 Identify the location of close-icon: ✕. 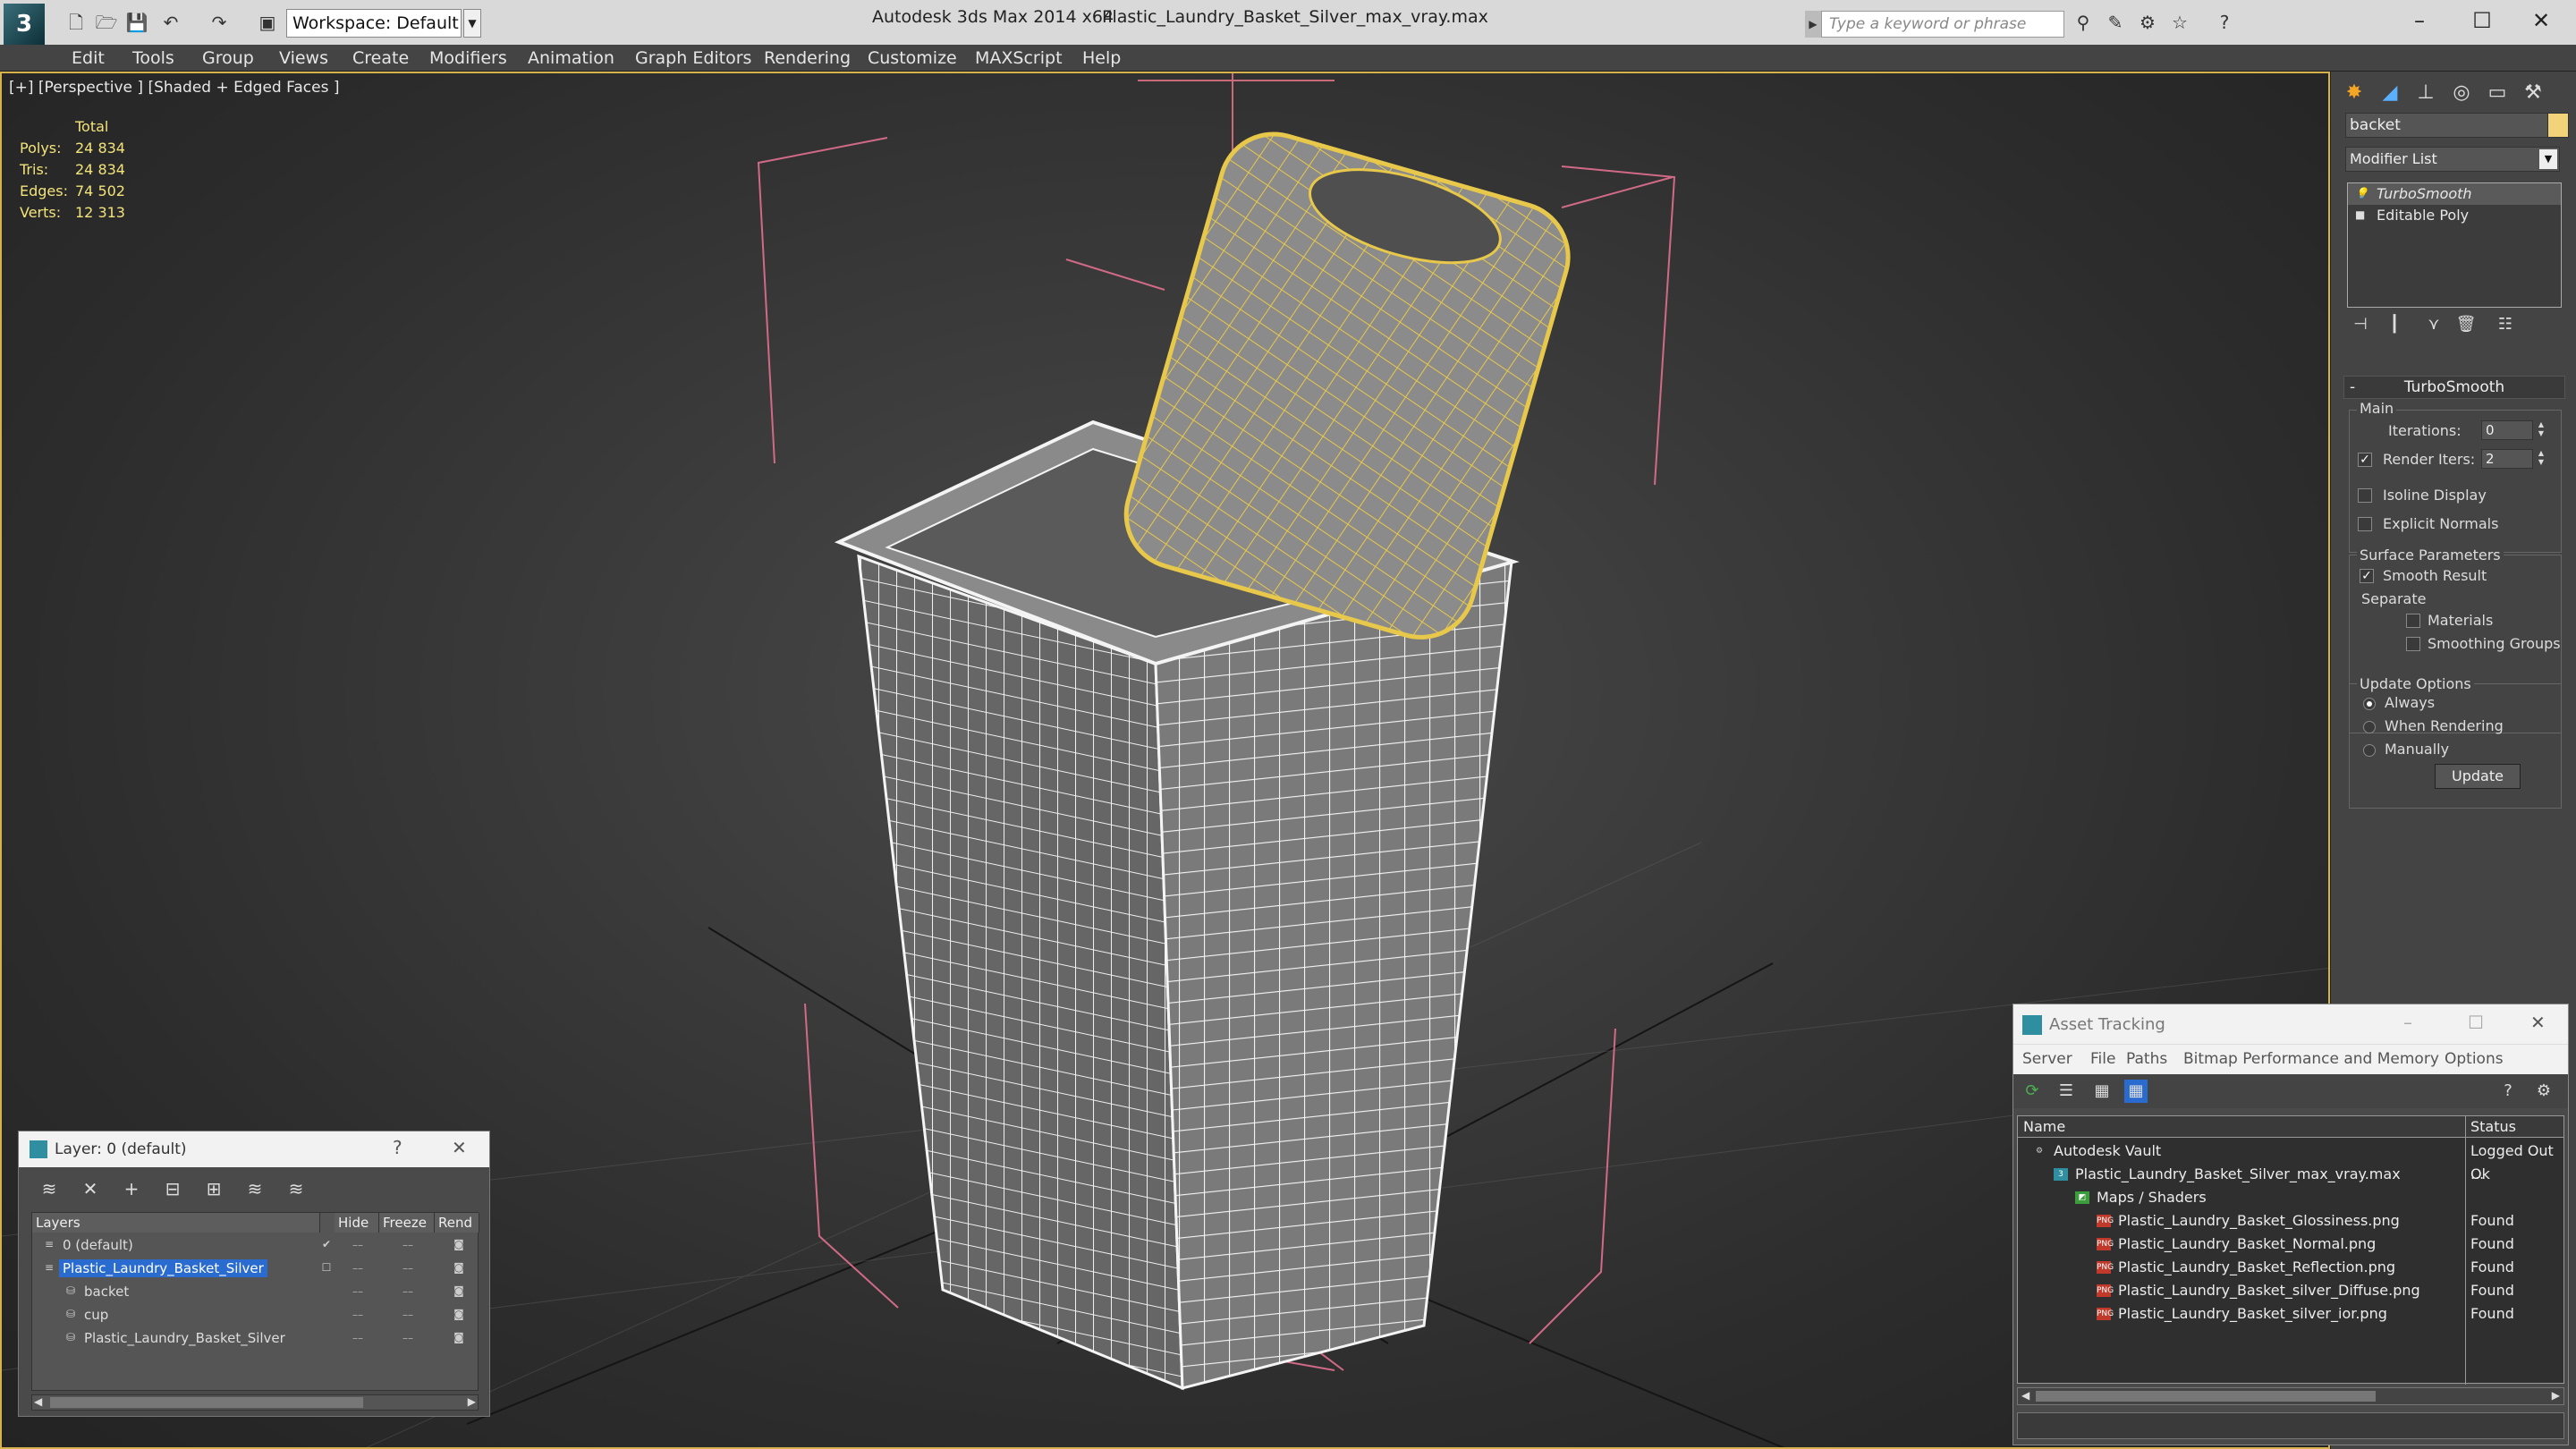
(2541, 20).